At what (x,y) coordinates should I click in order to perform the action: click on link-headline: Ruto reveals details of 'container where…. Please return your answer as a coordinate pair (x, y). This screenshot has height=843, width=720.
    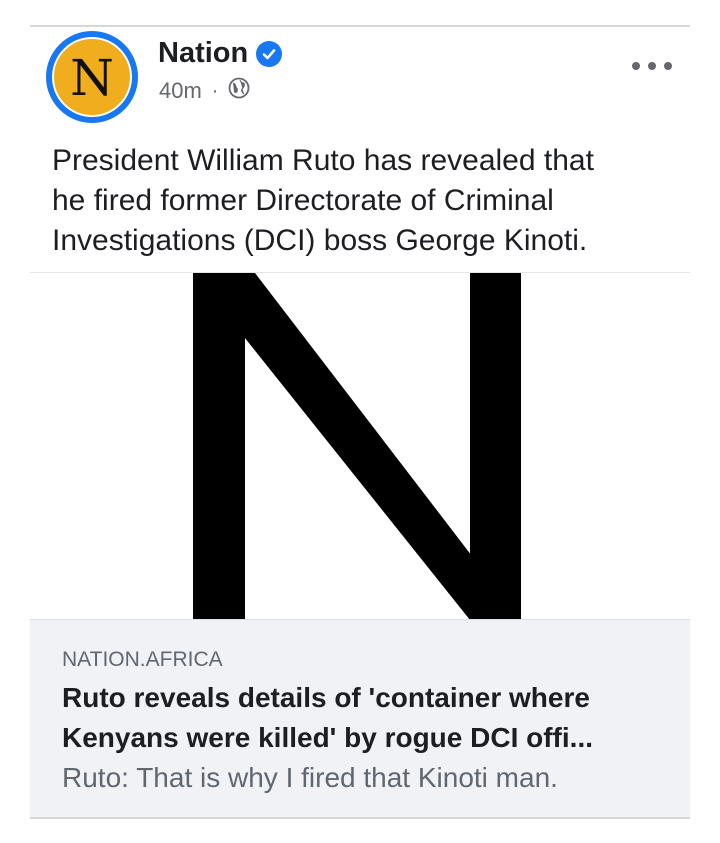
    Looking at the image, I should click on (367, 718).